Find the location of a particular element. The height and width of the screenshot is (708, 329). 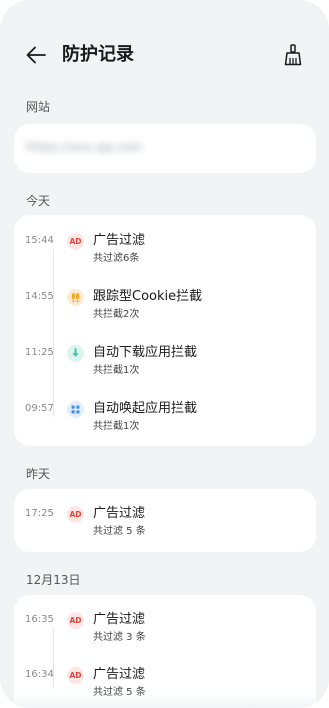

record-time: 16:34 is located at coordinates (39, 674).